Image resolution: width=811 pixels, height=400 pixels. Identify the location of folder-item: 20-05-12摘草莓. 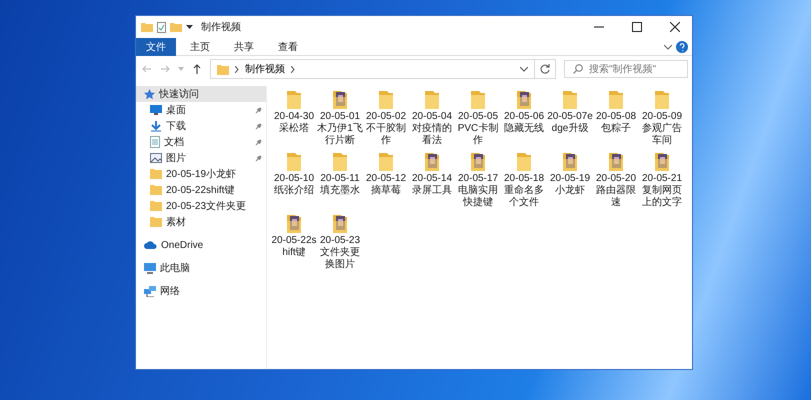
(386, 180).